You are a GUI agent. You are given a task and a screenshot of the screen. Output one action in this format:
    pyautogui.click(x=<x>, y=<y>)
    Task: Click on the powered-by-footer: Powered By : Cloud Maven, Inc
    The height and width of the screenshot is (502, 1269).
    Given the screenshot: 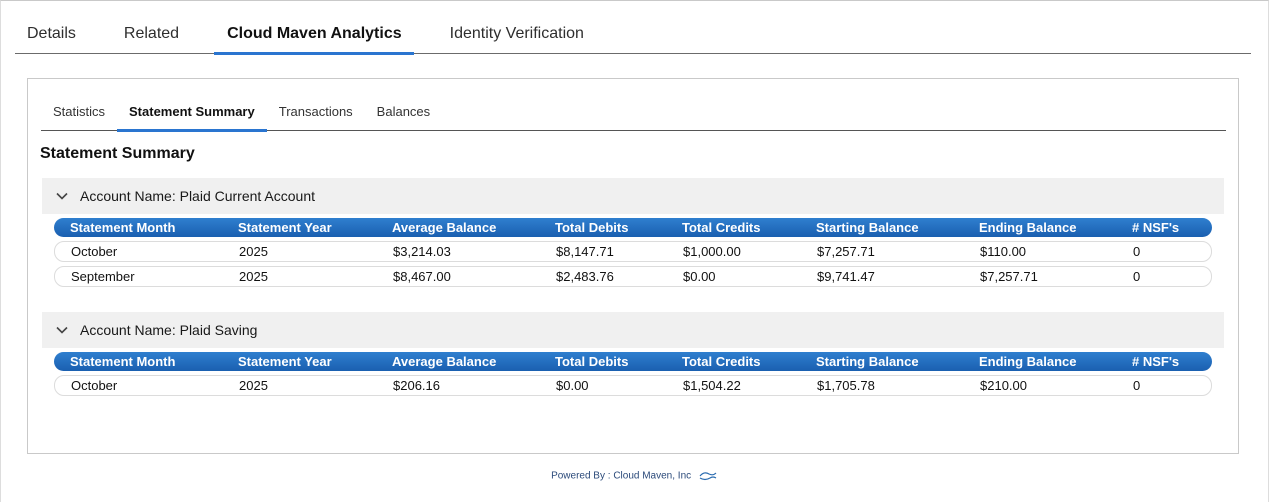 What is the action you would take?
    pyautogui.click(x=634, y=476)
    